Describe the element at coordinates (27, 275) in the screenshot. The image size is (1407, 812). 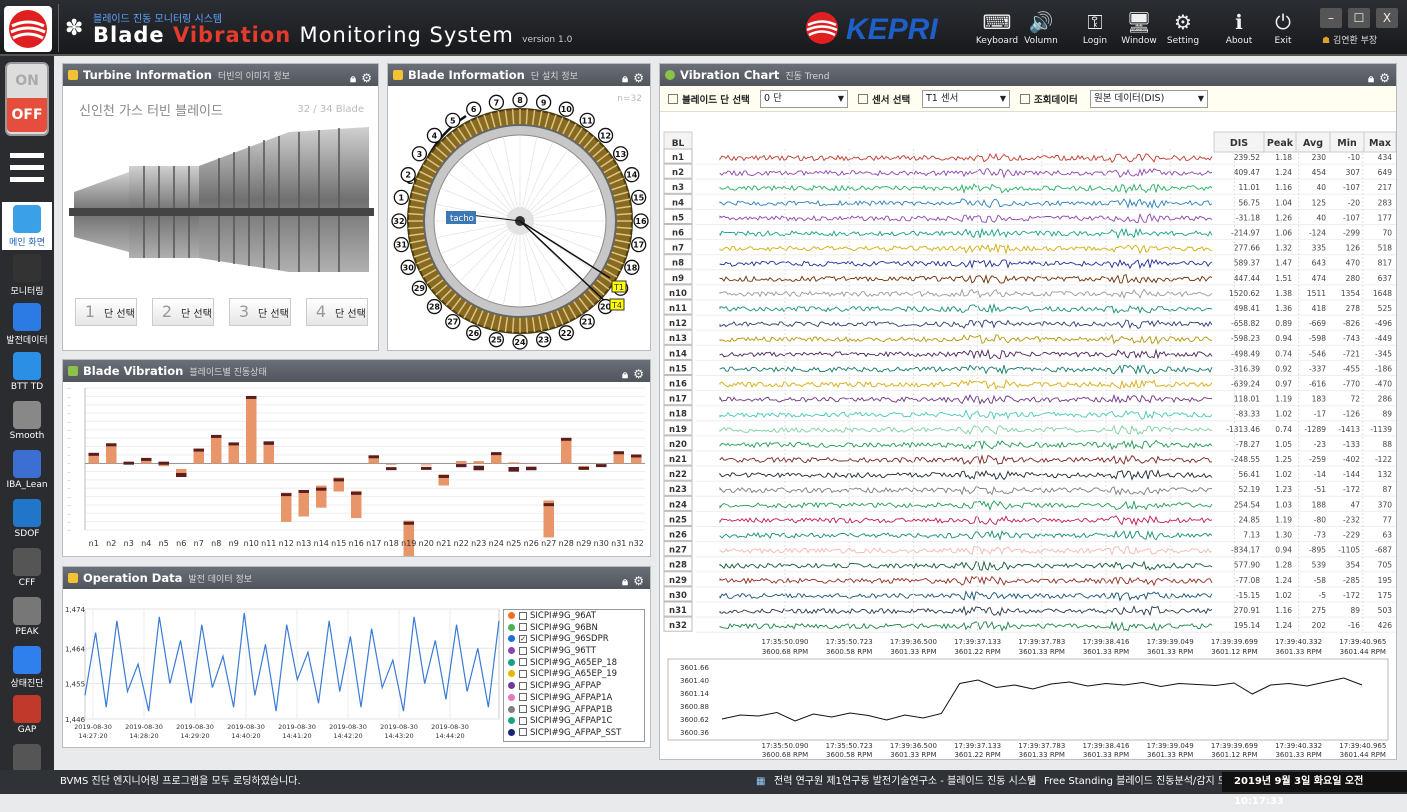
I see `sidebar-item-2: 모니터링` at that location.